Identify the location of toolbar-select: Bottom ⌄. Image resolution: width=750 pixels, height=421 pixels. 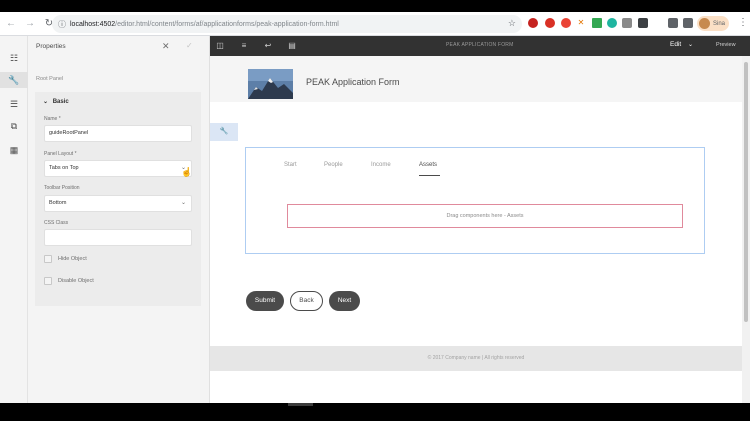
(118, 203).